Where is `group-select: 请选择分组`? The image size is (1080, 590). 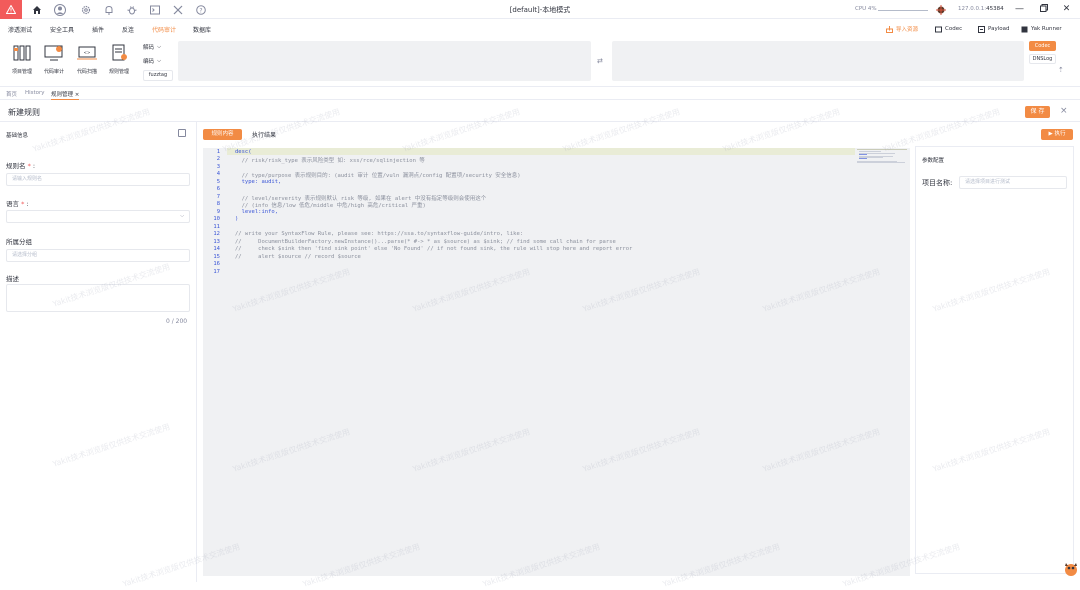 group-select: 请选择分组 is located at coordinates (98, 255).